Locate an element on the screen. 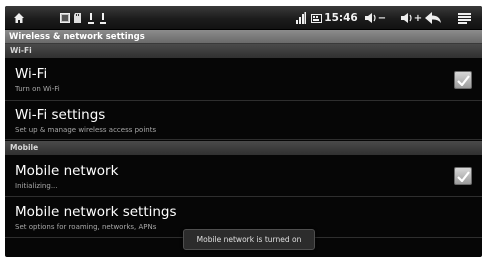 The image size is (487, 263). clock: 15:46 is located at coordinates (341, 18).